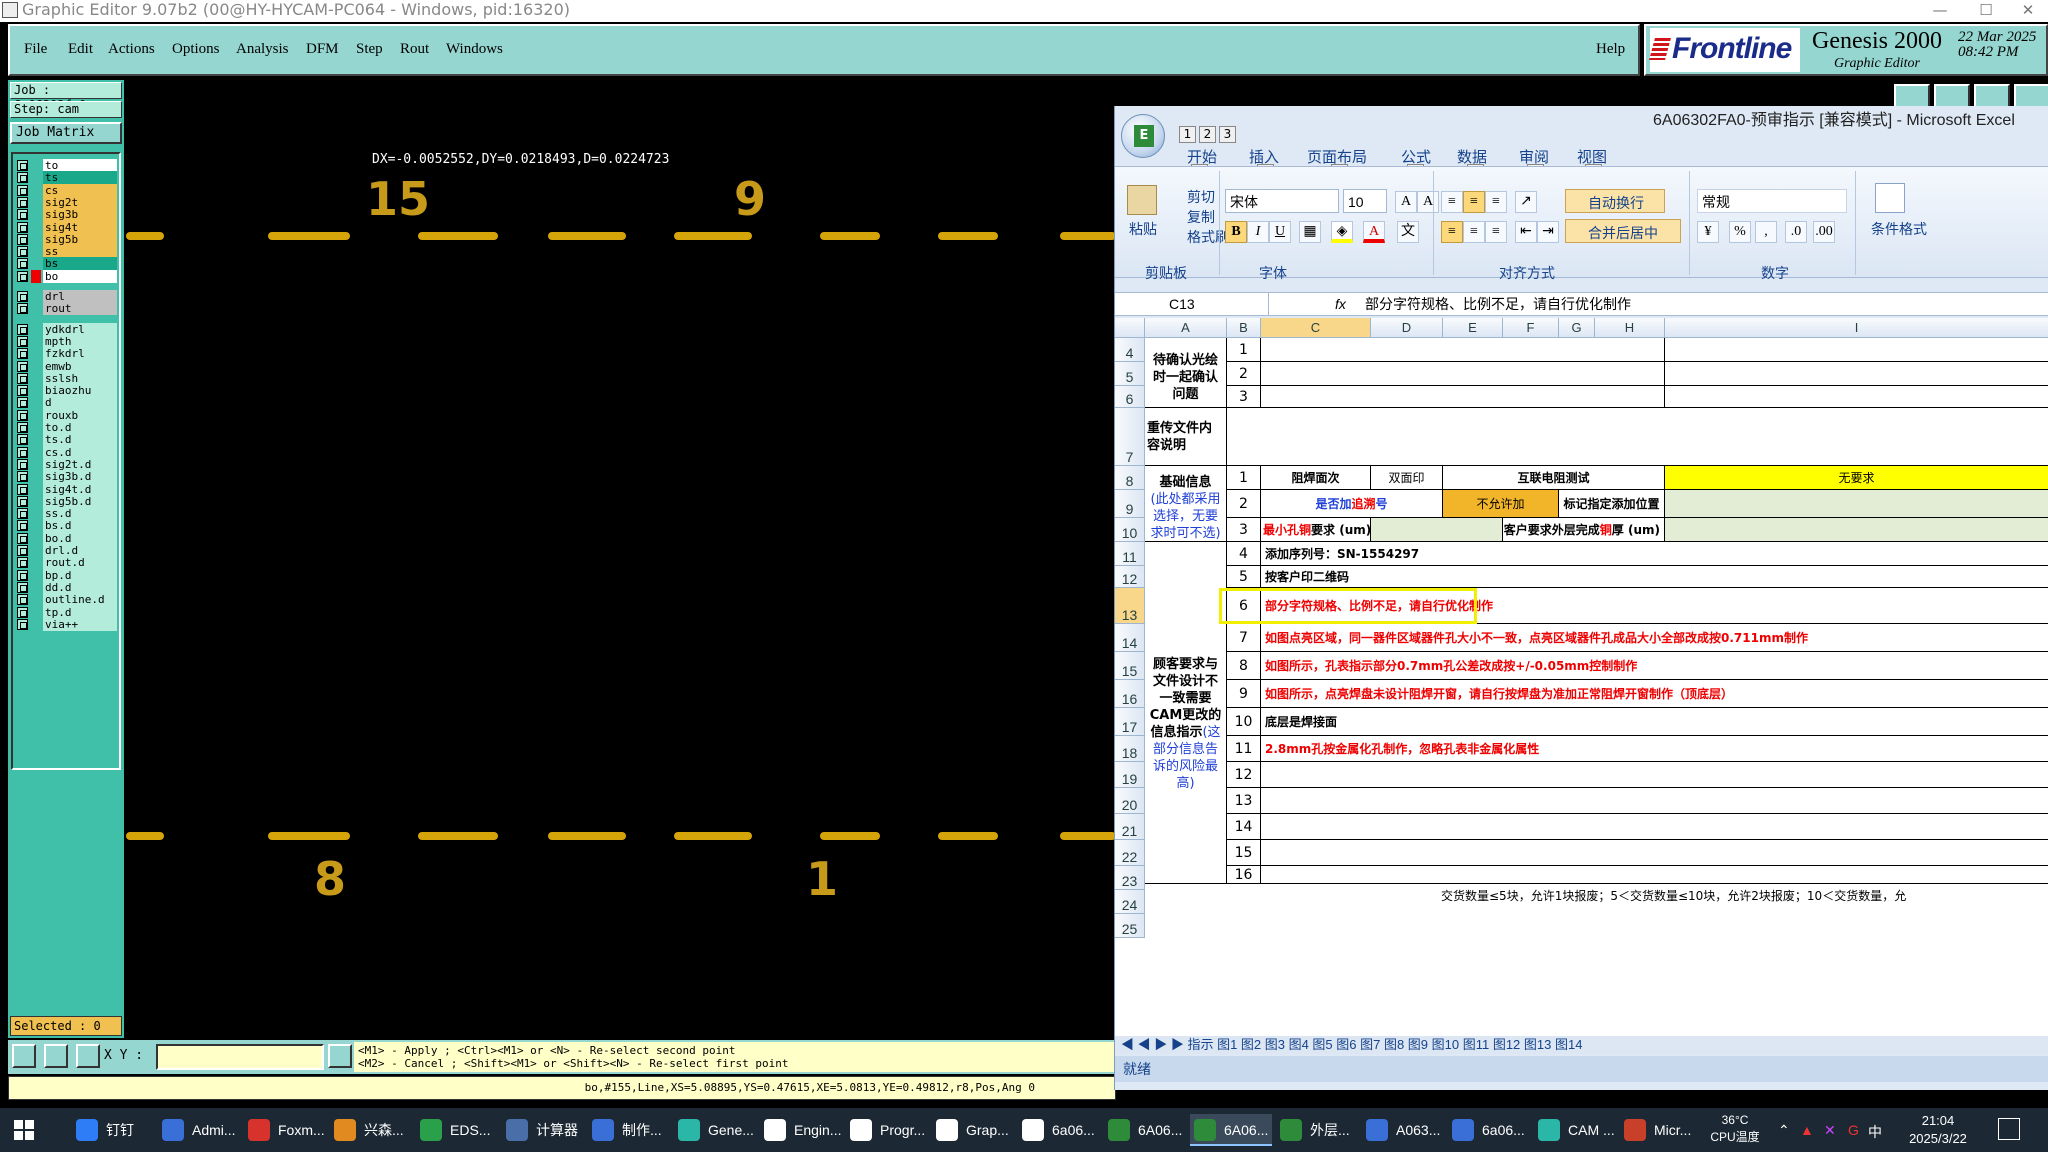 The height and width of the screenshot is (1152, 2048). What do you see at coordinates (1282, 201) in the screenshot?
I see `font-name-select: 宋体` at bounding box center [1282, 201].